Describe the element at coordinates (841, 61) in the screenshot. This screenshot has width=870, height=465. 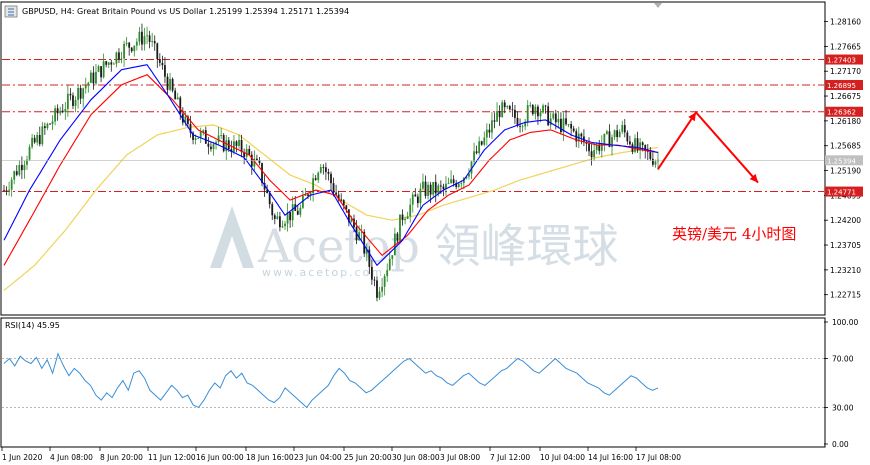
I see `level-tag-label: 1.27403` at that location.